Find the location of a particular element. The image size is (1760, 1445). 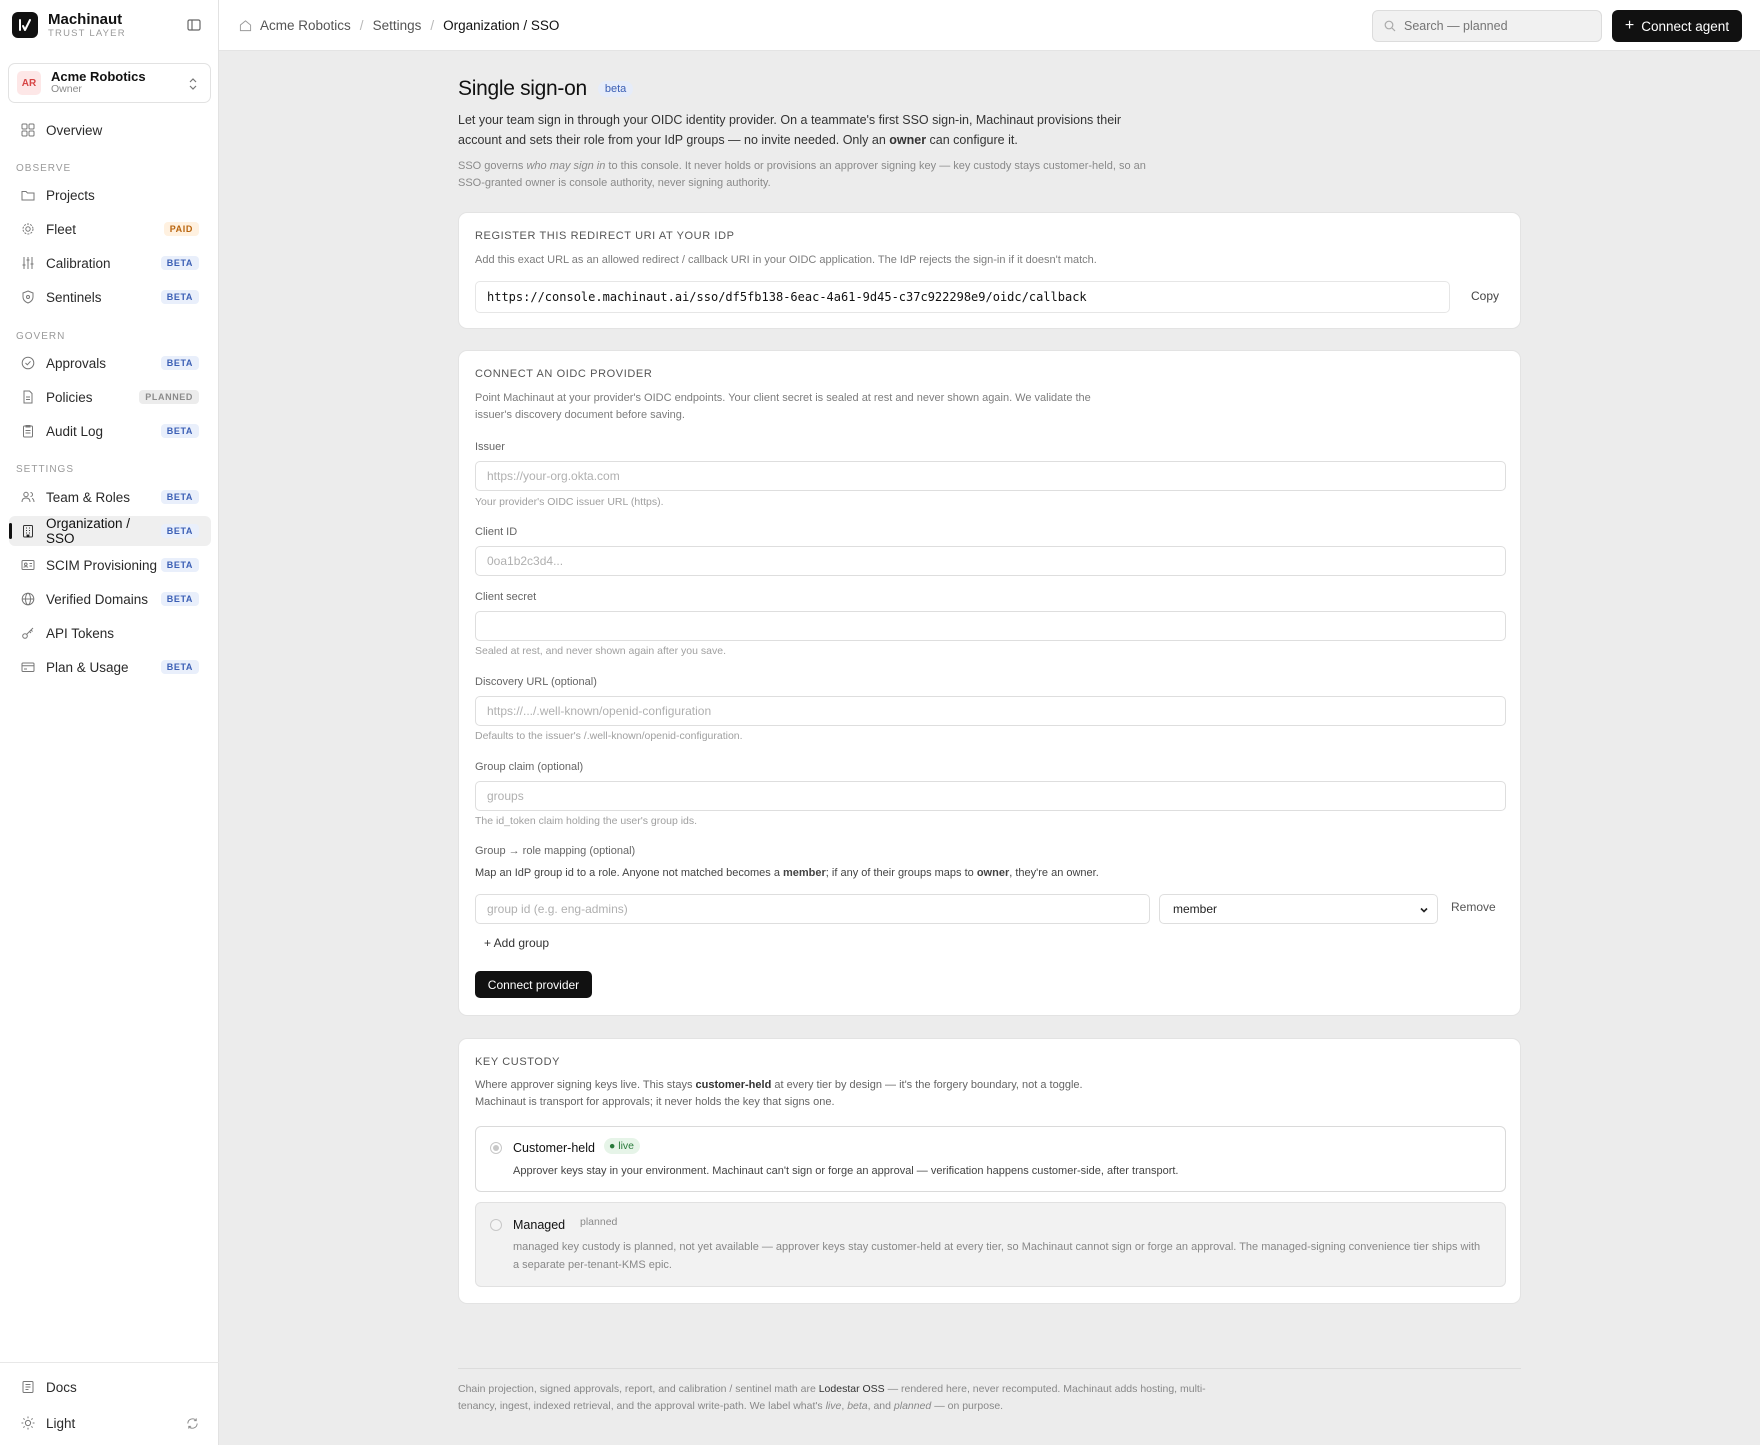

page-header: Single sign-on beta is located at coordinates (546, 89).